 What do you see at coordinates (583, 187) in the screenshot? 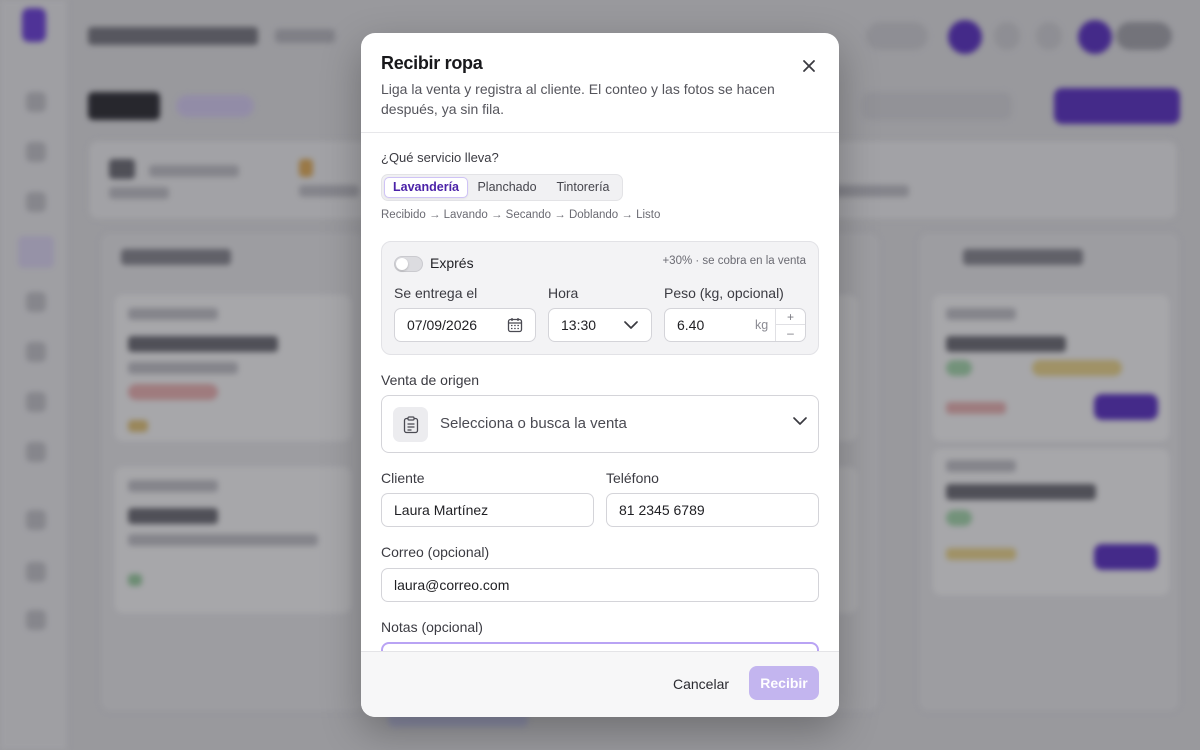
I see `service-option-tintoreria: Tintorería` at bounding box center [583, 187].